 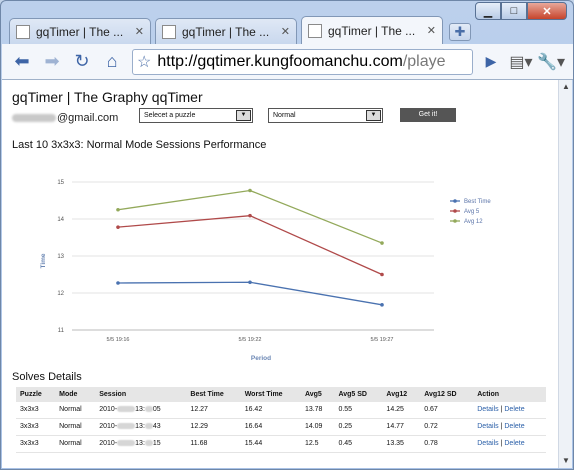 What do you see at coordinates (270, 444) in the screenshot?
I see `cell-worst-time: 15.44` at bounding box center [270, 444].